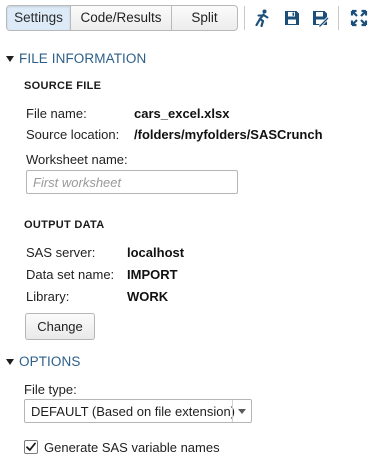 This screenshot has width=382, height=462. I want to click on file-information-header: FILE INFORMATION, so click(76, 58).